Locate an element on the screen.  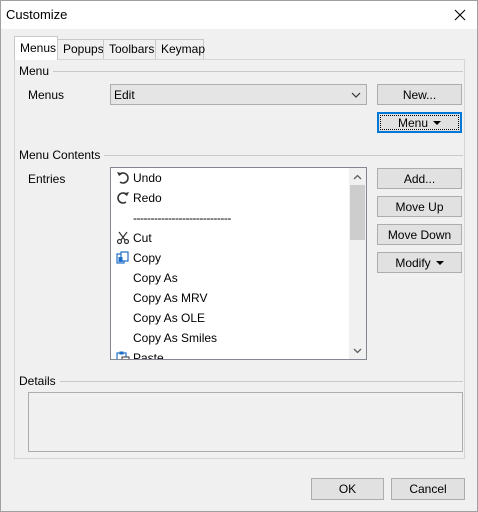
contents-group-label: Menu Contents is located at coordinates (62, 155).